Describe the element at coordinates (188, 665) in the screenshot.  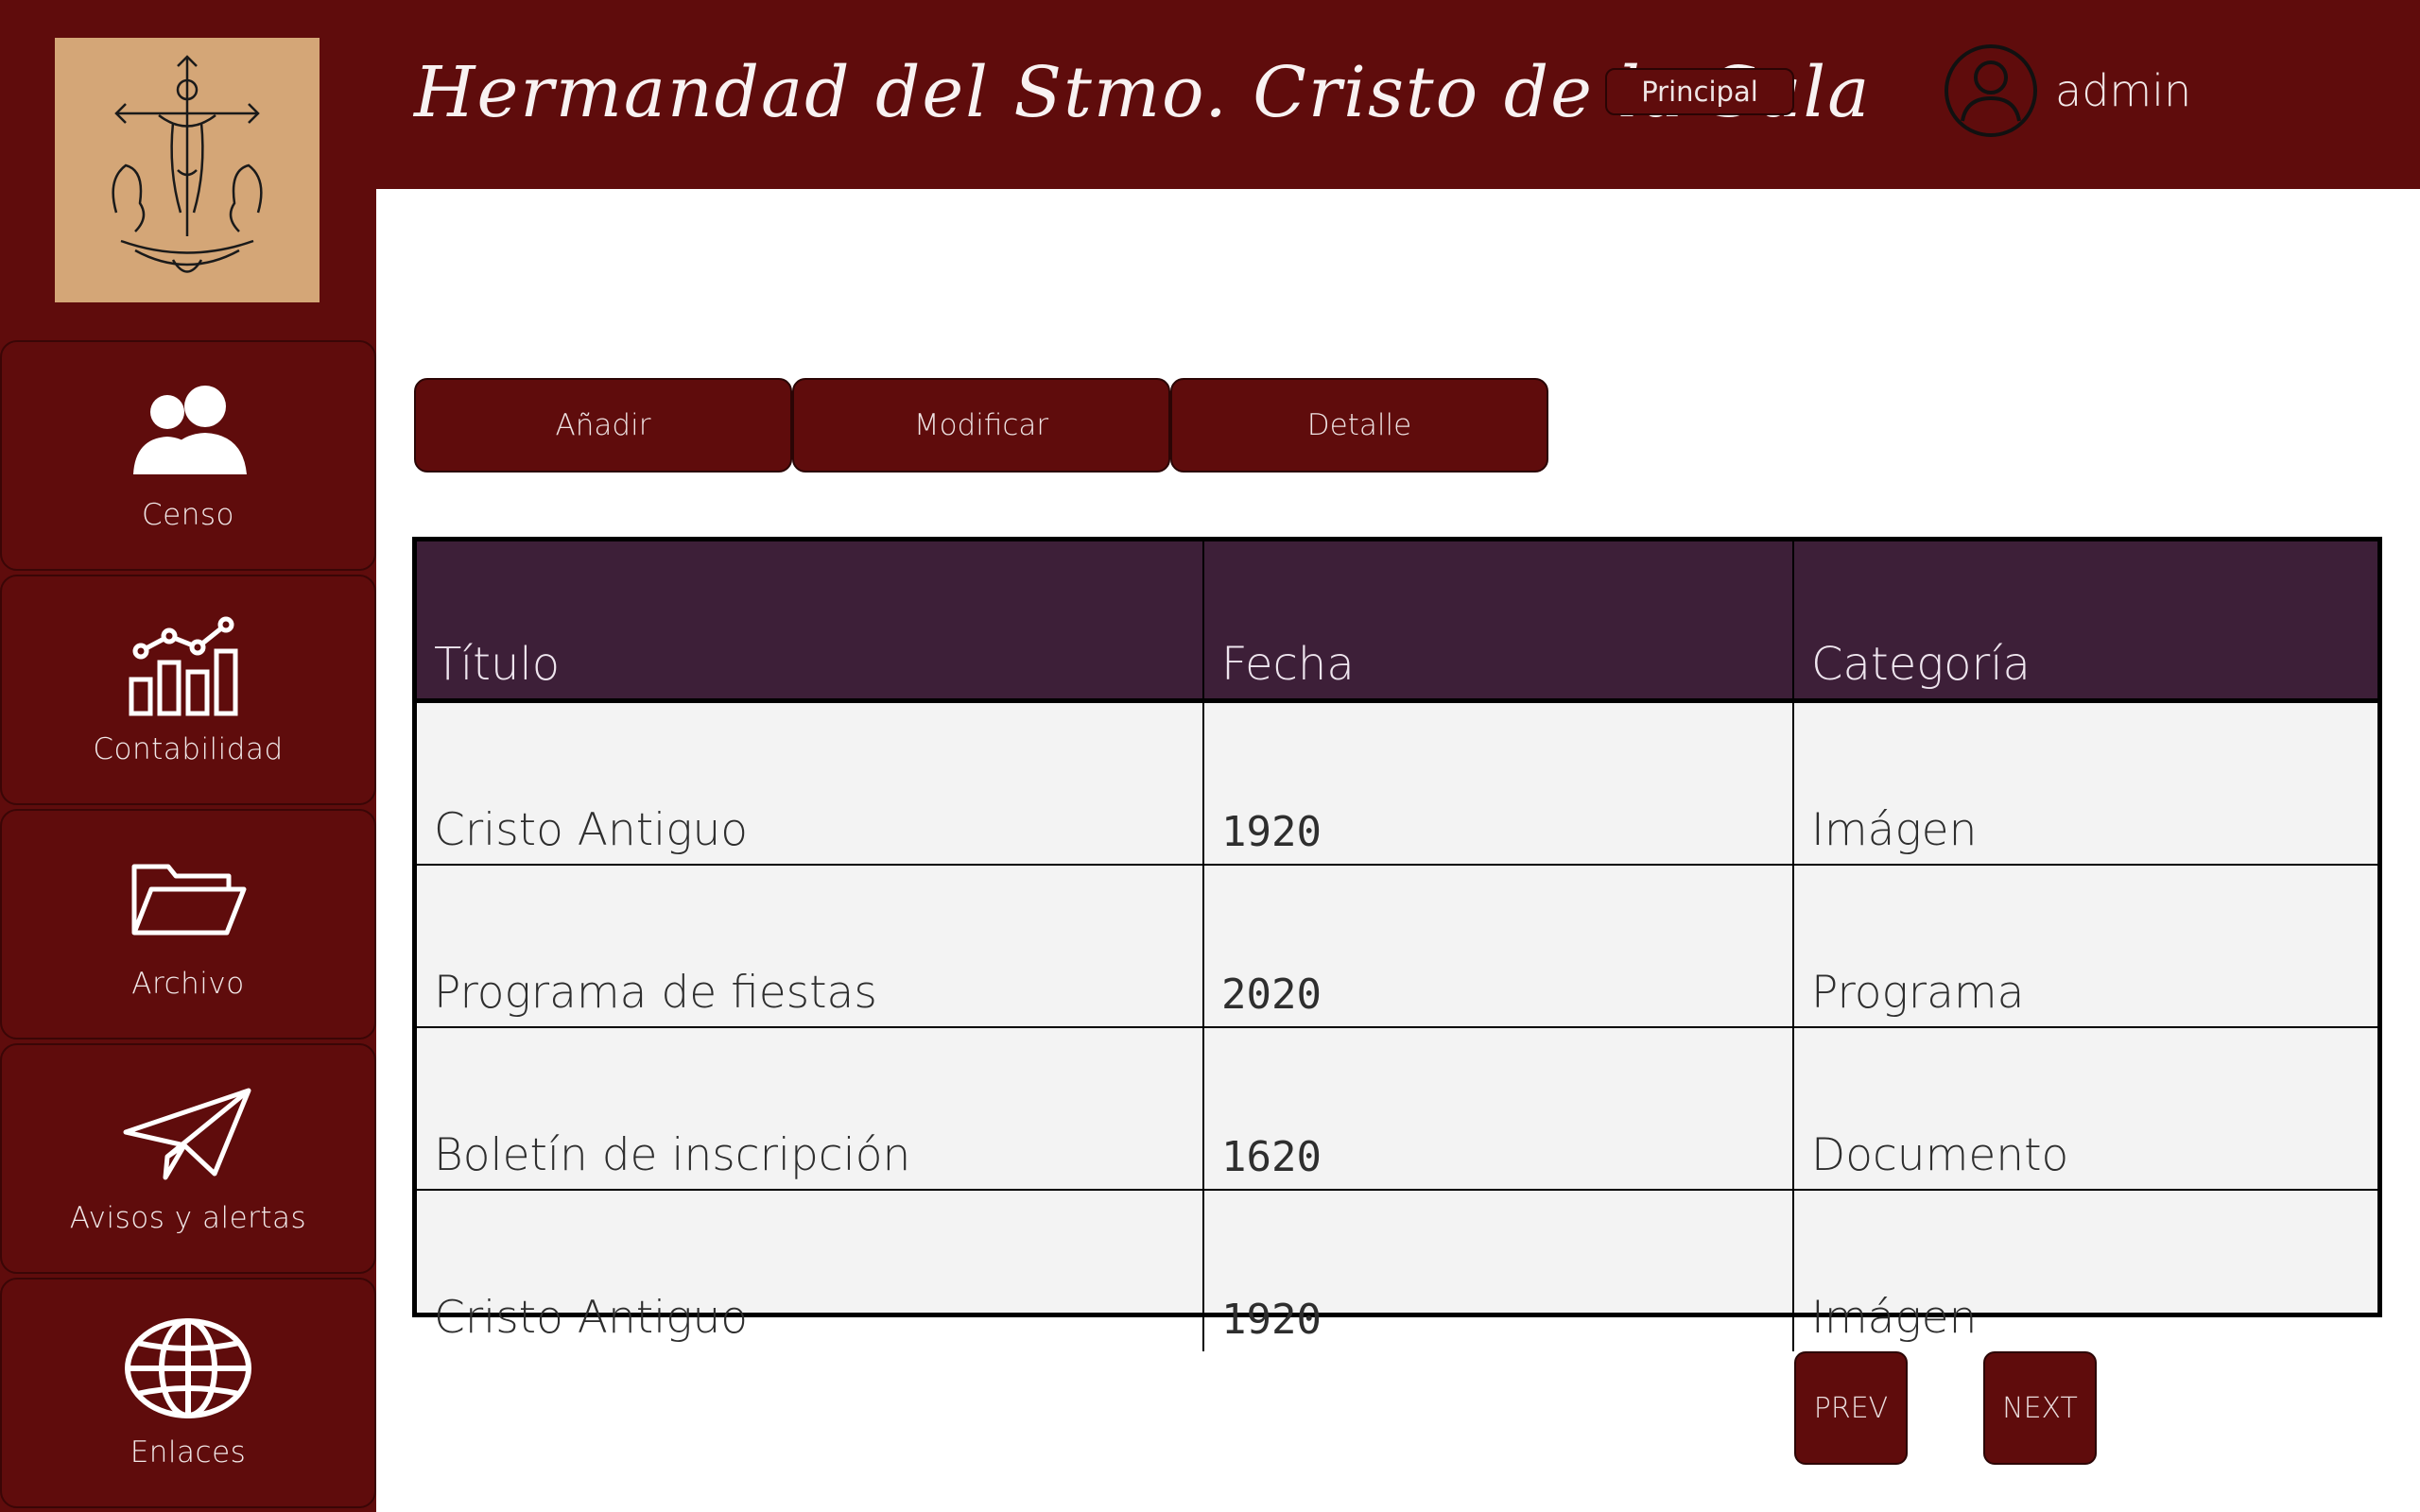
I see `chart-icon` at that location.